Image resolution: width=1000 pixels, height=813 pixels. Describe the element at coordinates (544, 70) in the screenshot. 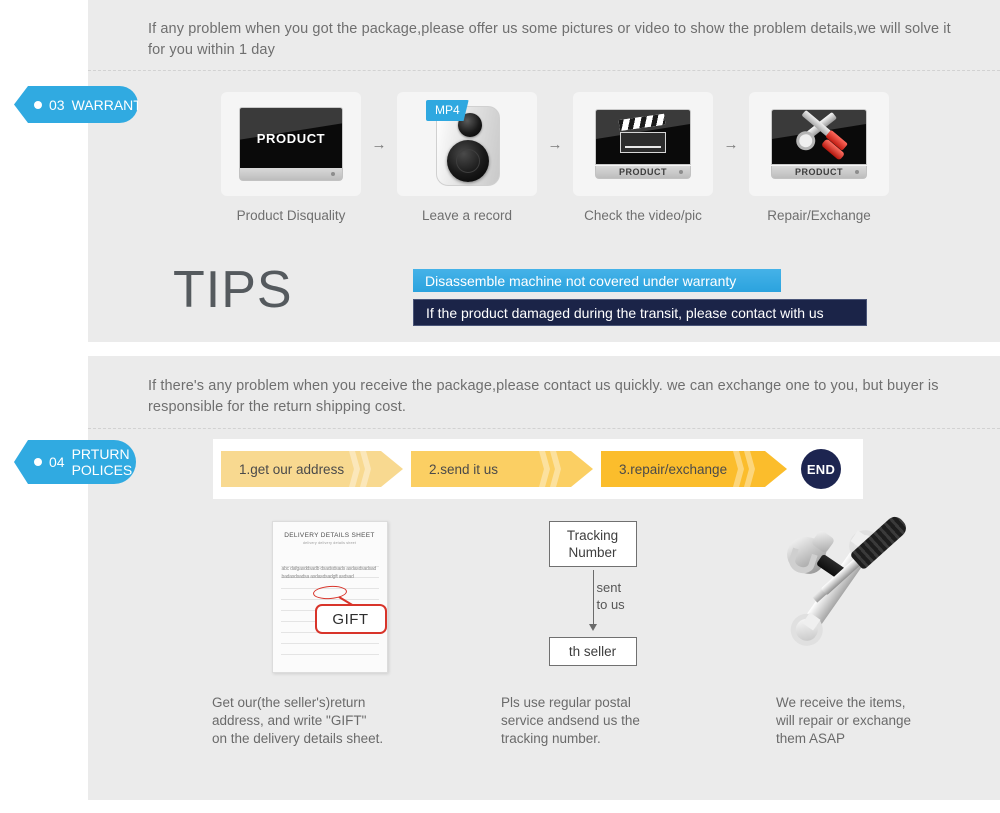

I see `warranty-divider` at that location.